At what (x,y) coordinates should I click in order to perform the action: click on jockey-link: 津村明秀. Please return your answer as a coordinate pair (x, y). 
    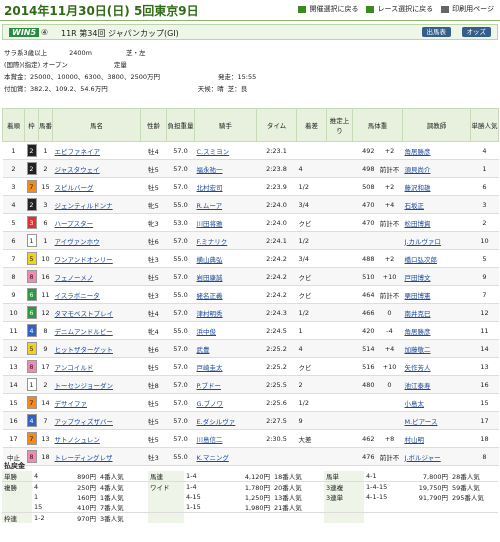
    Looking at the image, I should click on (210, 314).